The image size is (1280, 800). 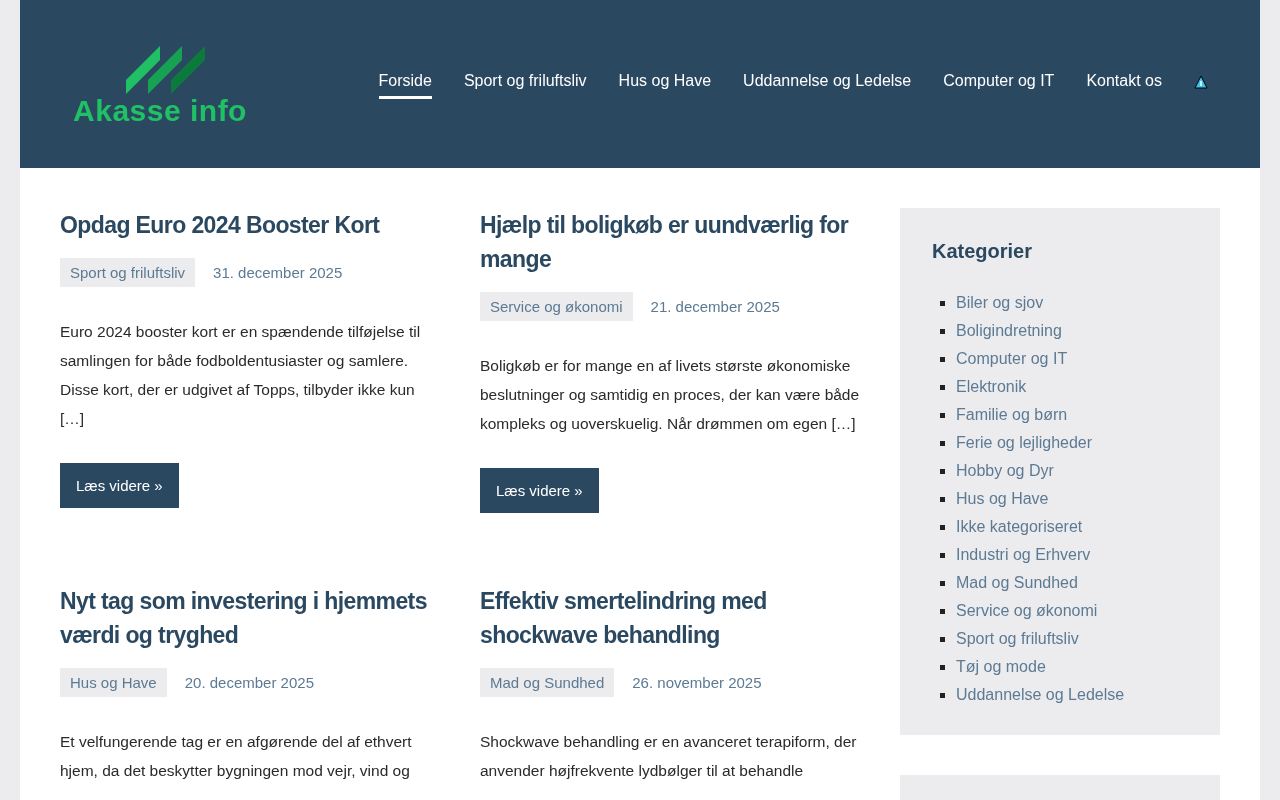 What do you see at coordinates (556, 306) in the screenshot?
I see `category-tag: Service og økonomi` at bounding box center [556, 306].